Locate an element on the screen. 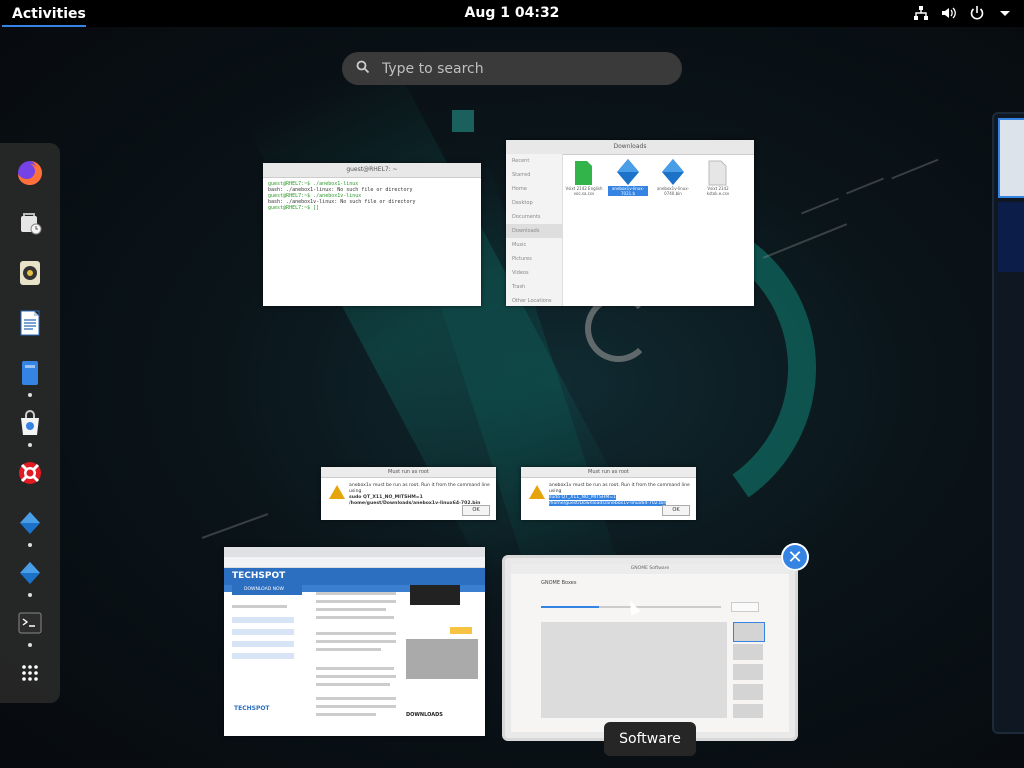 The image size is (1024, 768). downloads-heading: DOWNLOADS is located at coordinates (424, 715).